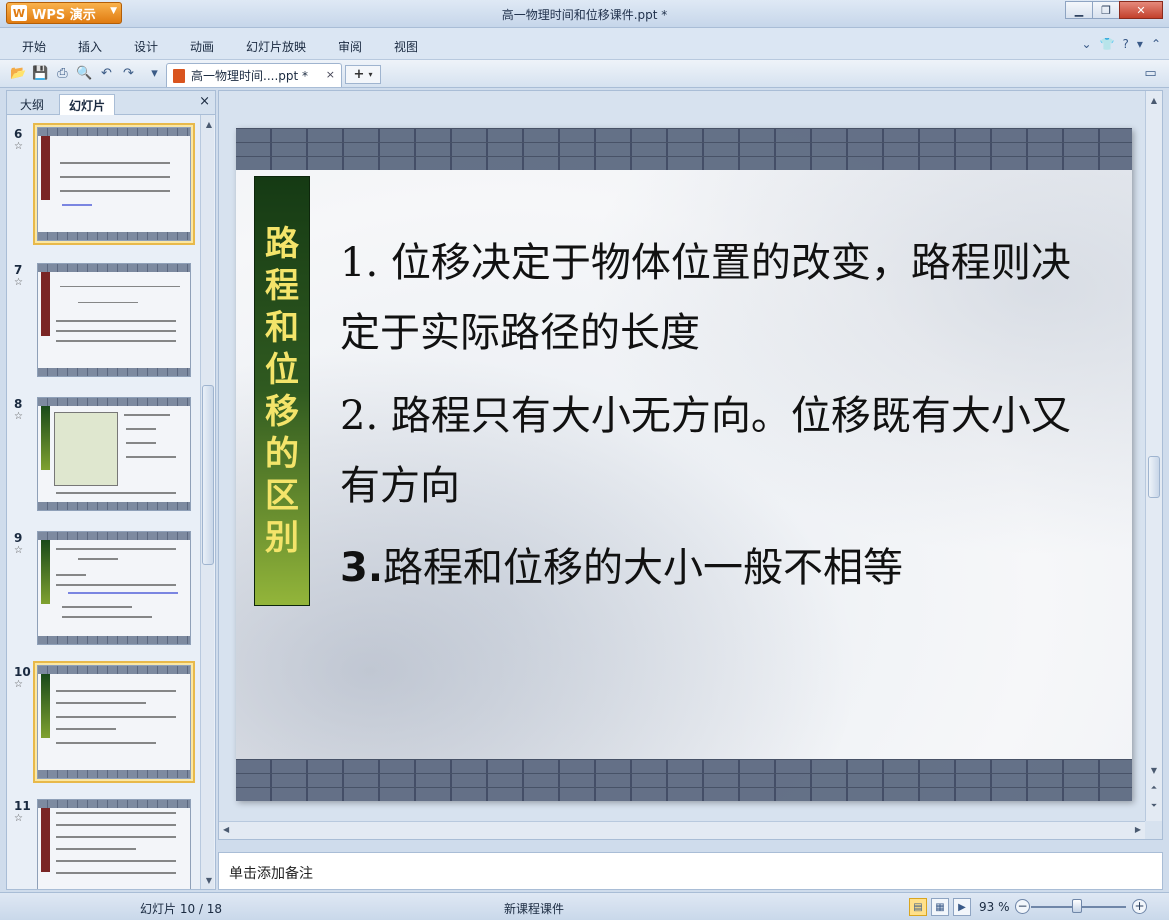 Image resolution: width=1169 pixels, height=920 pixels. What do you see at coordinates (154, 73) in the screenshot?
I see `customize-toolbar-icon: ▾` at bounding box center [154, 73].